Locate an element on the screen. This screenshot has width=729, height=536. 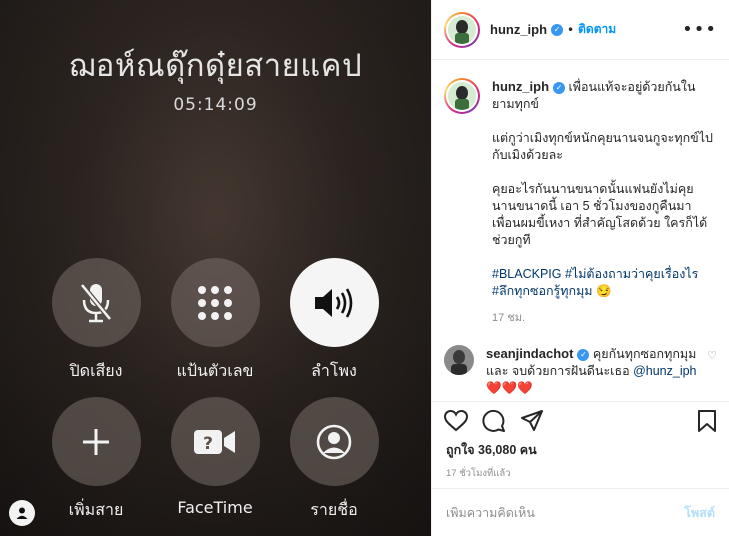
speaker-control: ลำโพง is located at coordinates (334, 321).